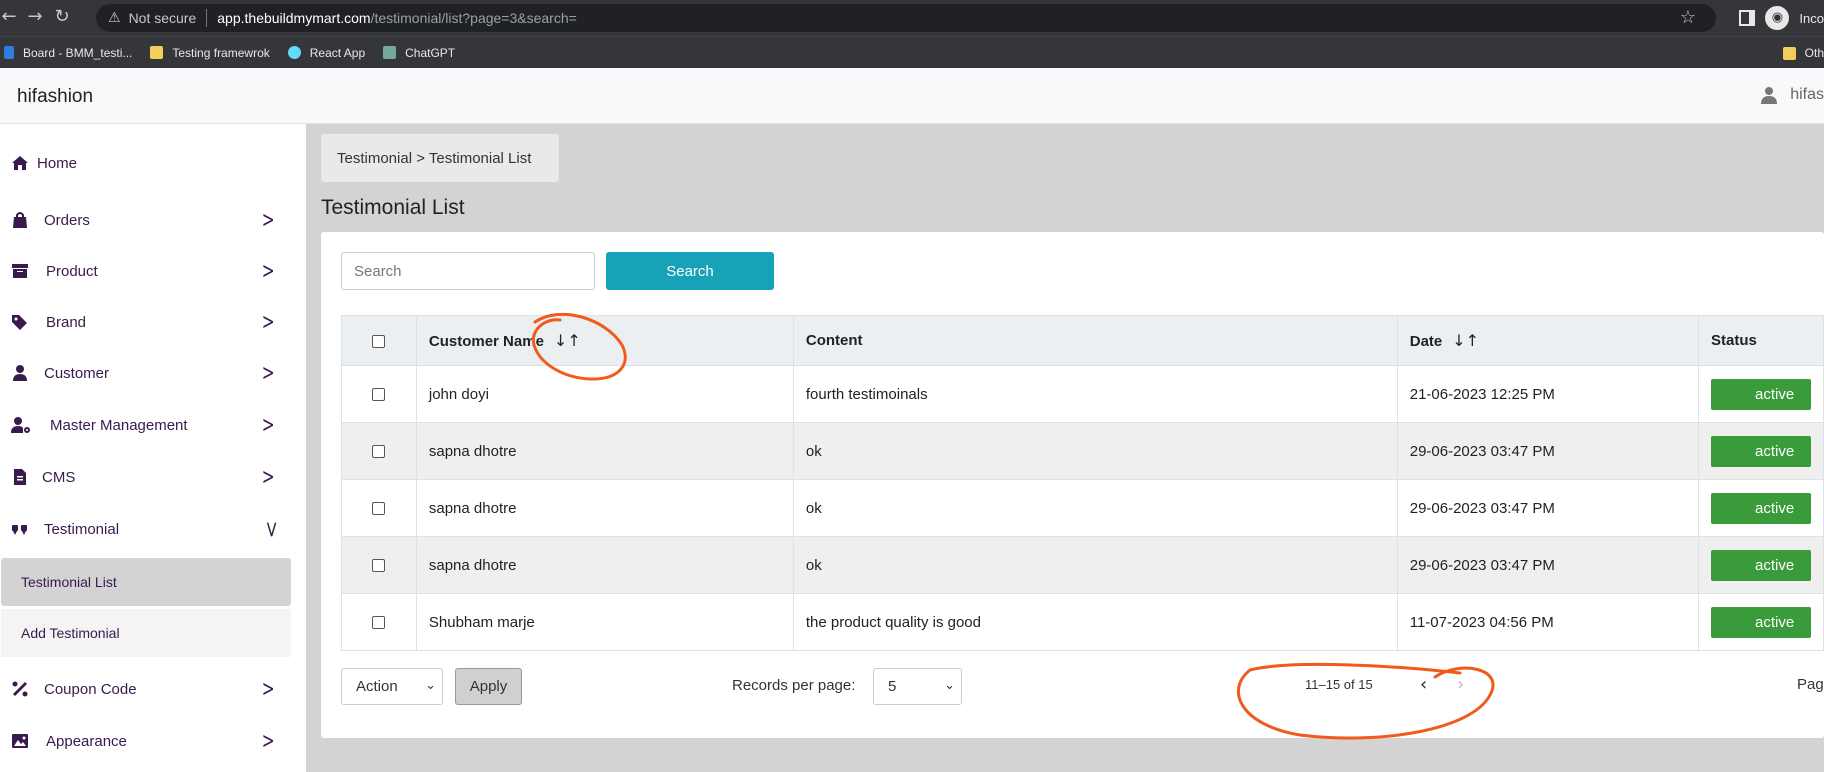 The image size is (1824, 772). What do you see at coordinates (419, 53) in the screenshot?
I see `bookmark-item: ChatGPT` at bounding box center [419, 53].